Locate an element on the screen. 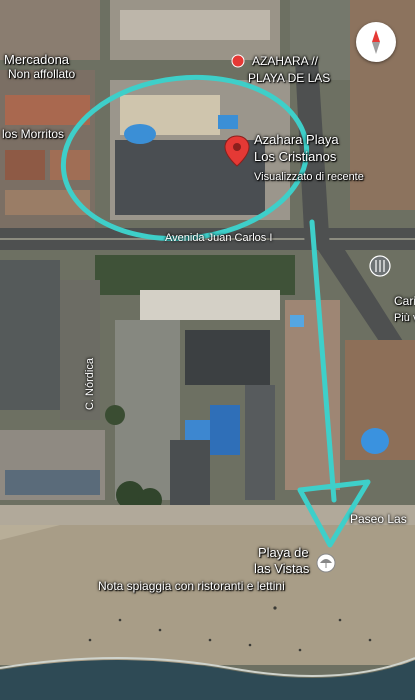 This screenshot has width=415, height=700. red-marker-icon is located at coordinates (238, 61).